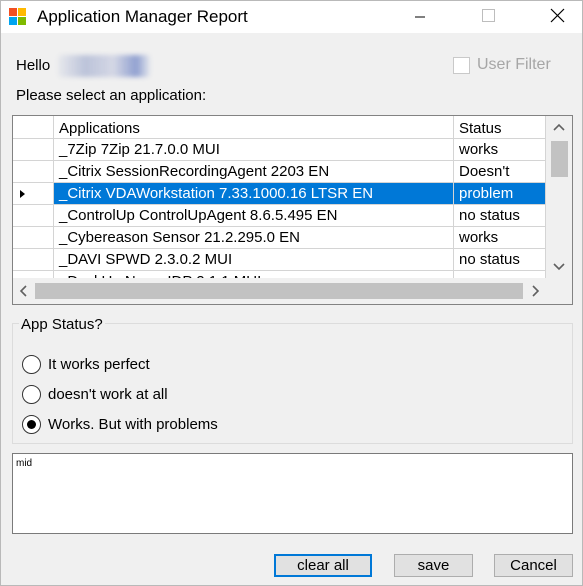 The image size is (583, 586). I want to click on status-cell: problem, so click(500, 194).